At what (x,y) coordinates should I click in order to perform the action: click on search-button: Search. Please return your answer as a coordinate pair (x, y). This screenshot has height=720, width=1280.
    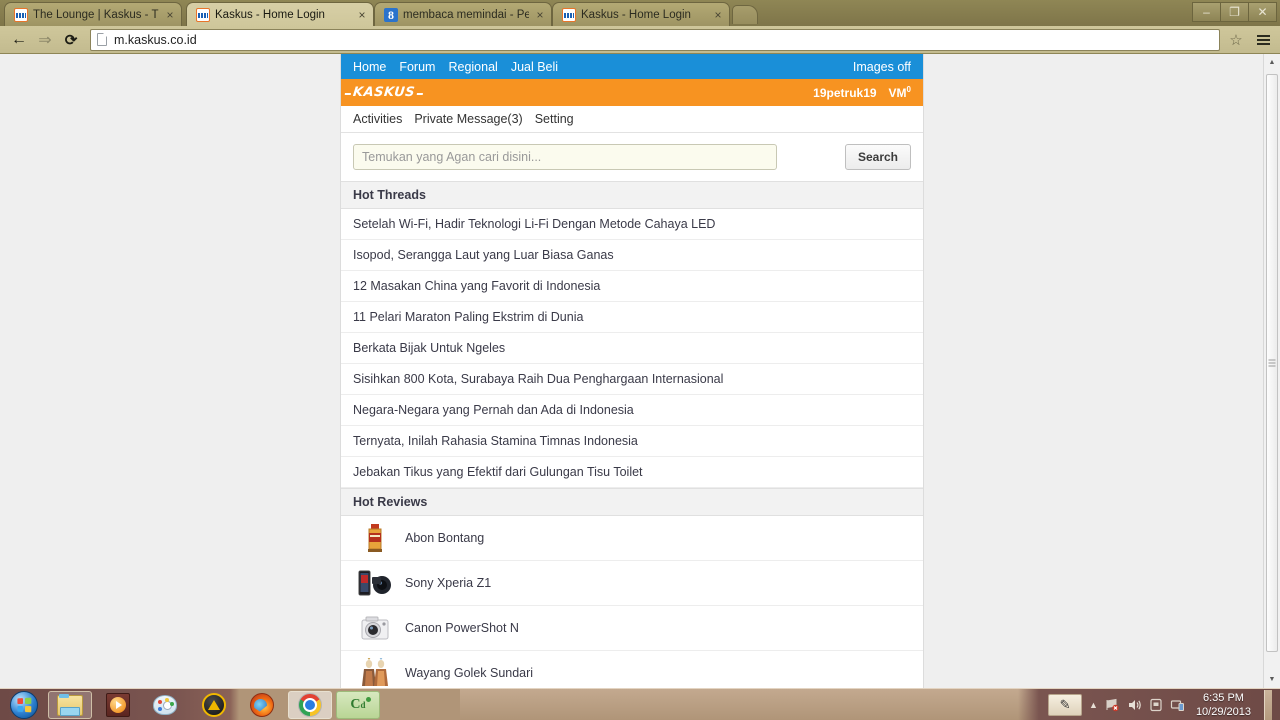
    Looking at the image, I should click on (878, 157).